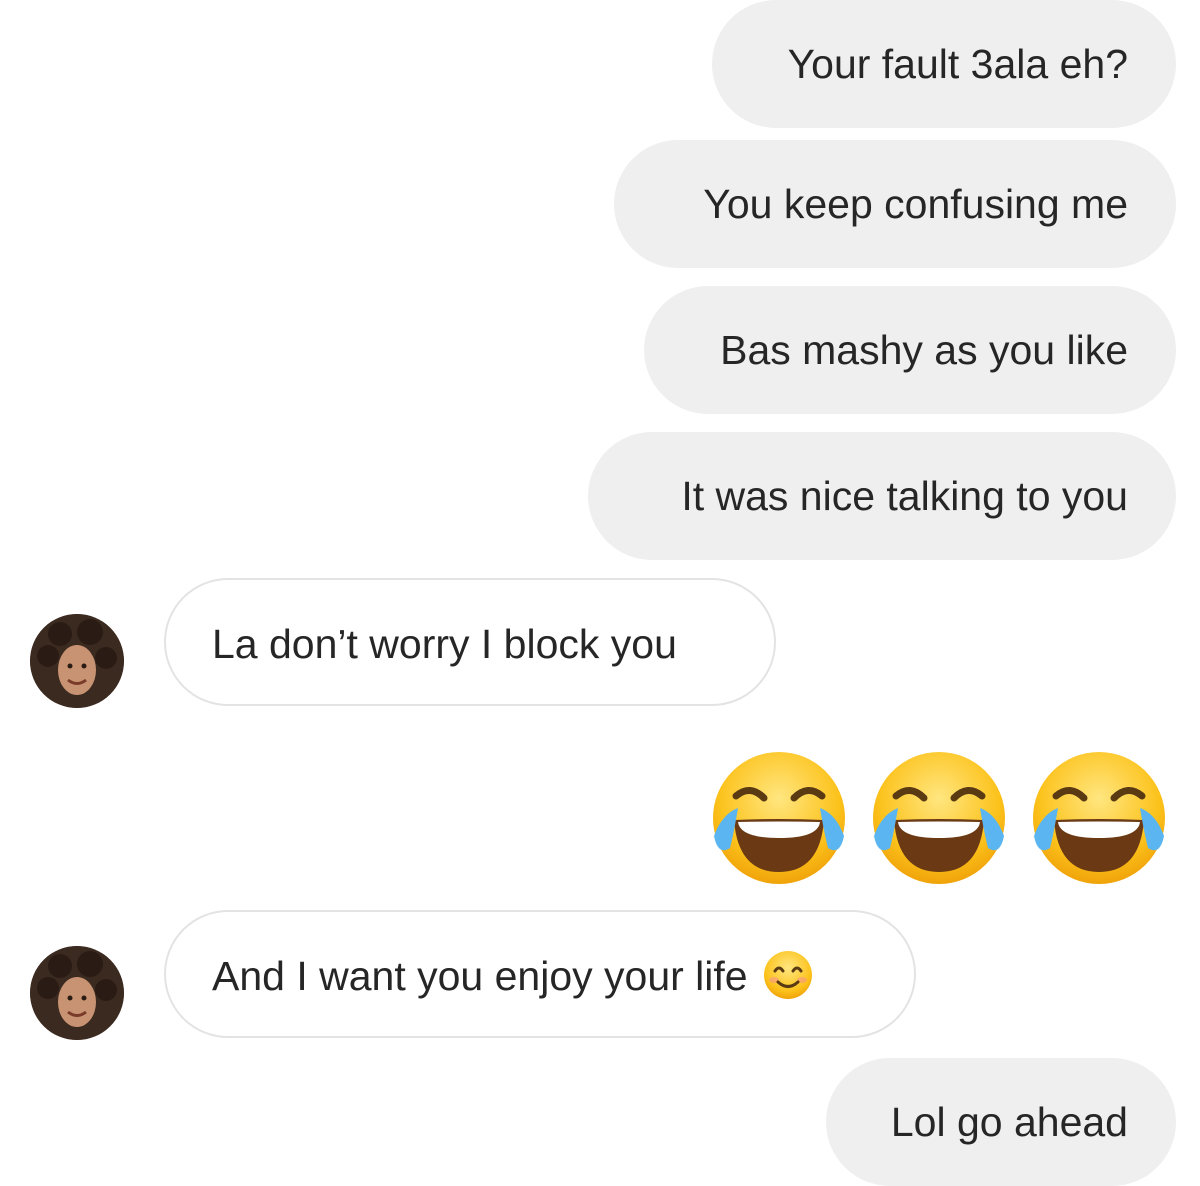 Image resolution: width=1200 pixels, height=1186 pixels. What do you see at coordinates (1001, 1122) in the screenshot?
I see `outgoing-message: Lol go ahead` at bounding box center [1001, 1122].